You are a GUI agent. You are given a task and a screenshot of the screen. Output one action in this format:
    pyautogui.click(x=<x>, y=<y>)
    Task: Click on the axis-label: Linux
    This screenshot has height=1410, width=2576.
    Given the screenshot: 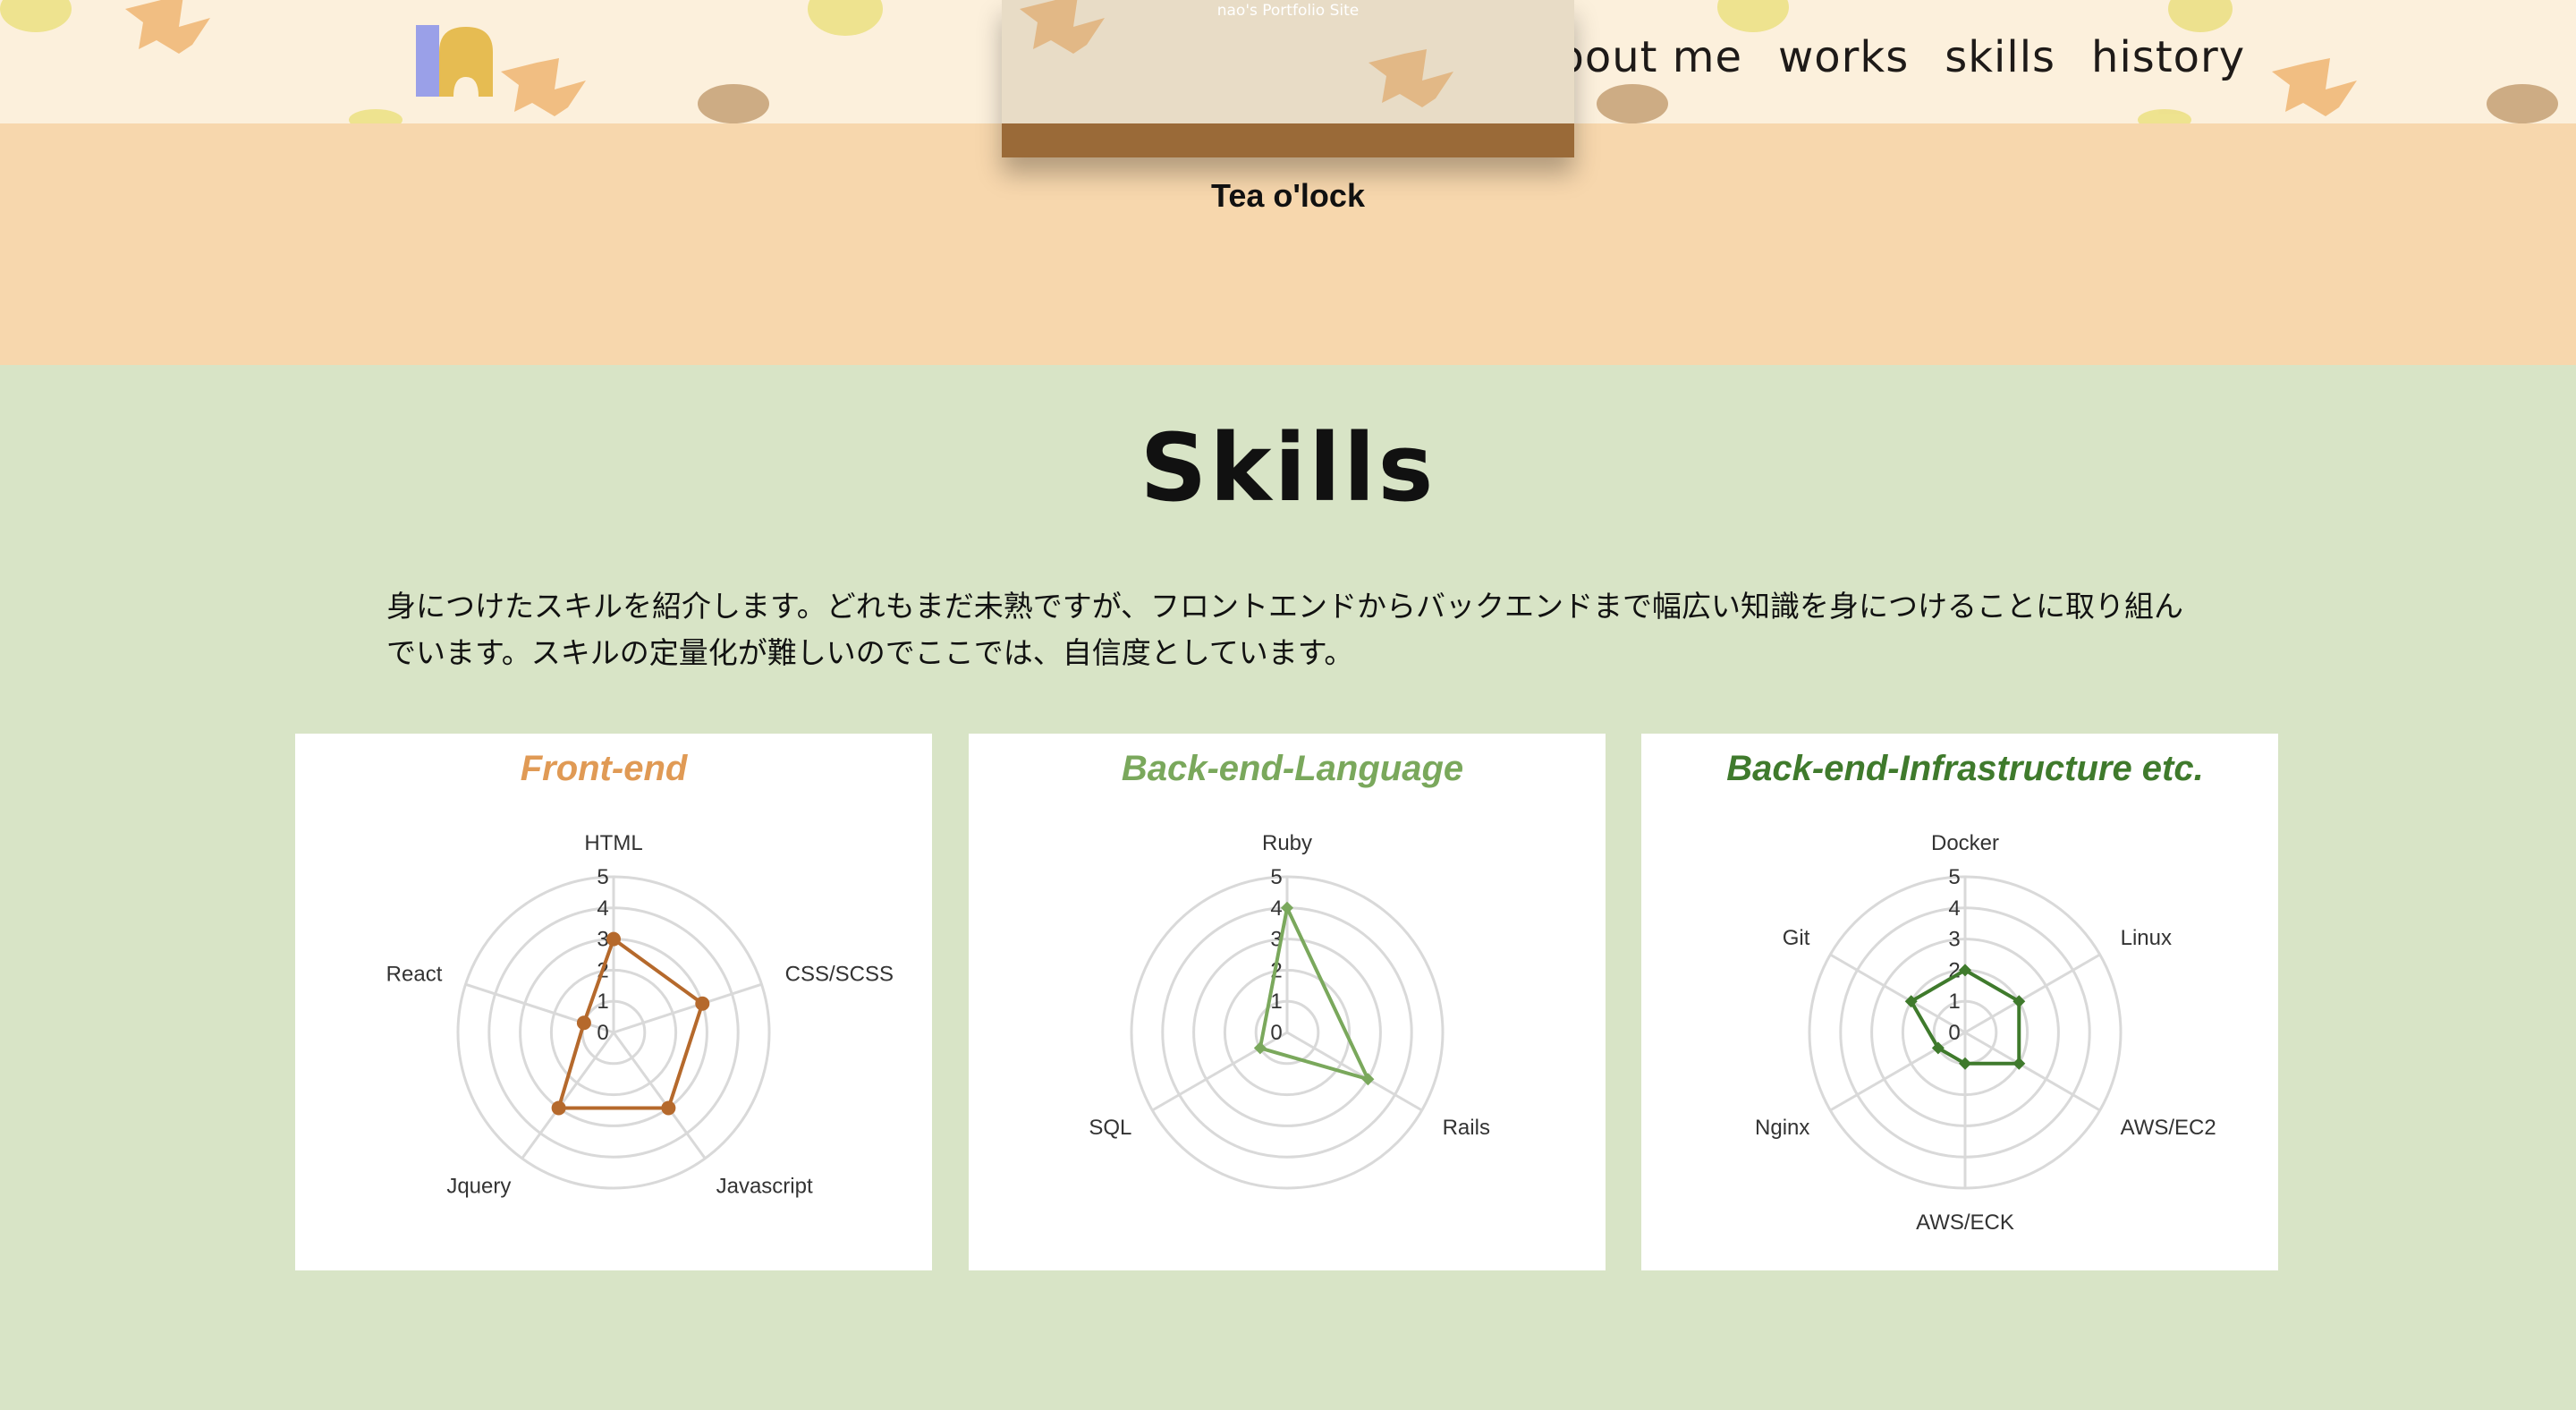 What is the action you would take?
    pyautogui.click(x=2146, y=938)
    